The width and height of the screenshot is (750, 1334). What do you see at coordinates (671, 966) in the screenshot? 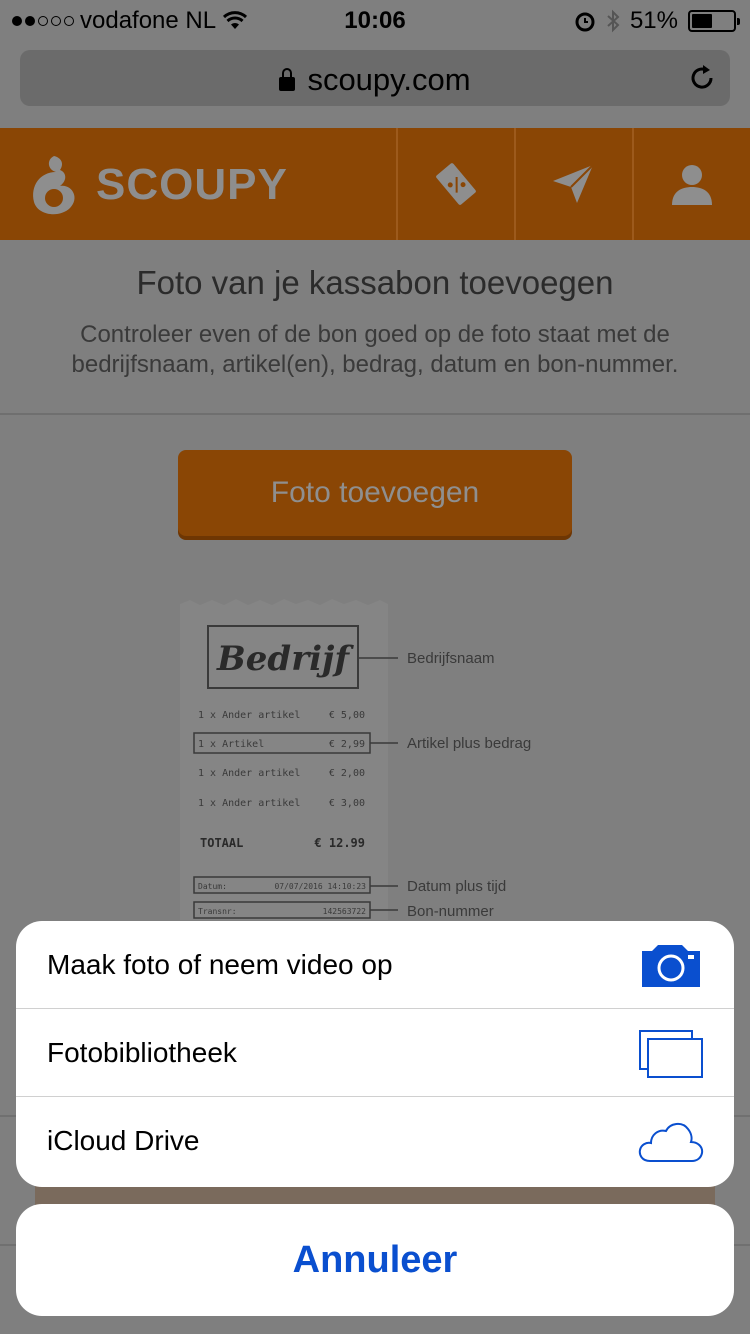
I see `camera-icon` at bounding box center [671, 966].